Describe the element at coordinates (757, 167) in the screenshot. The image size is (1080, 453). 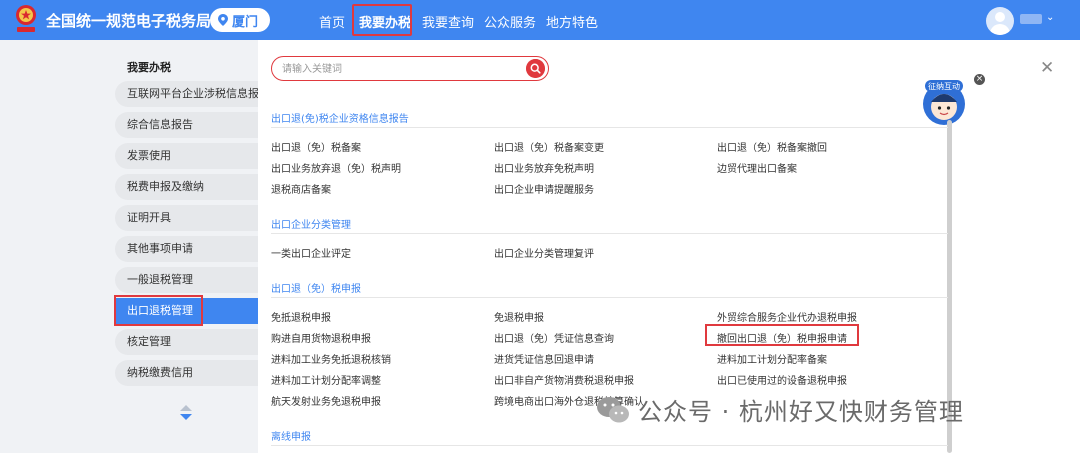
I see `menu-link: 边贸代理出口备案` at that location.